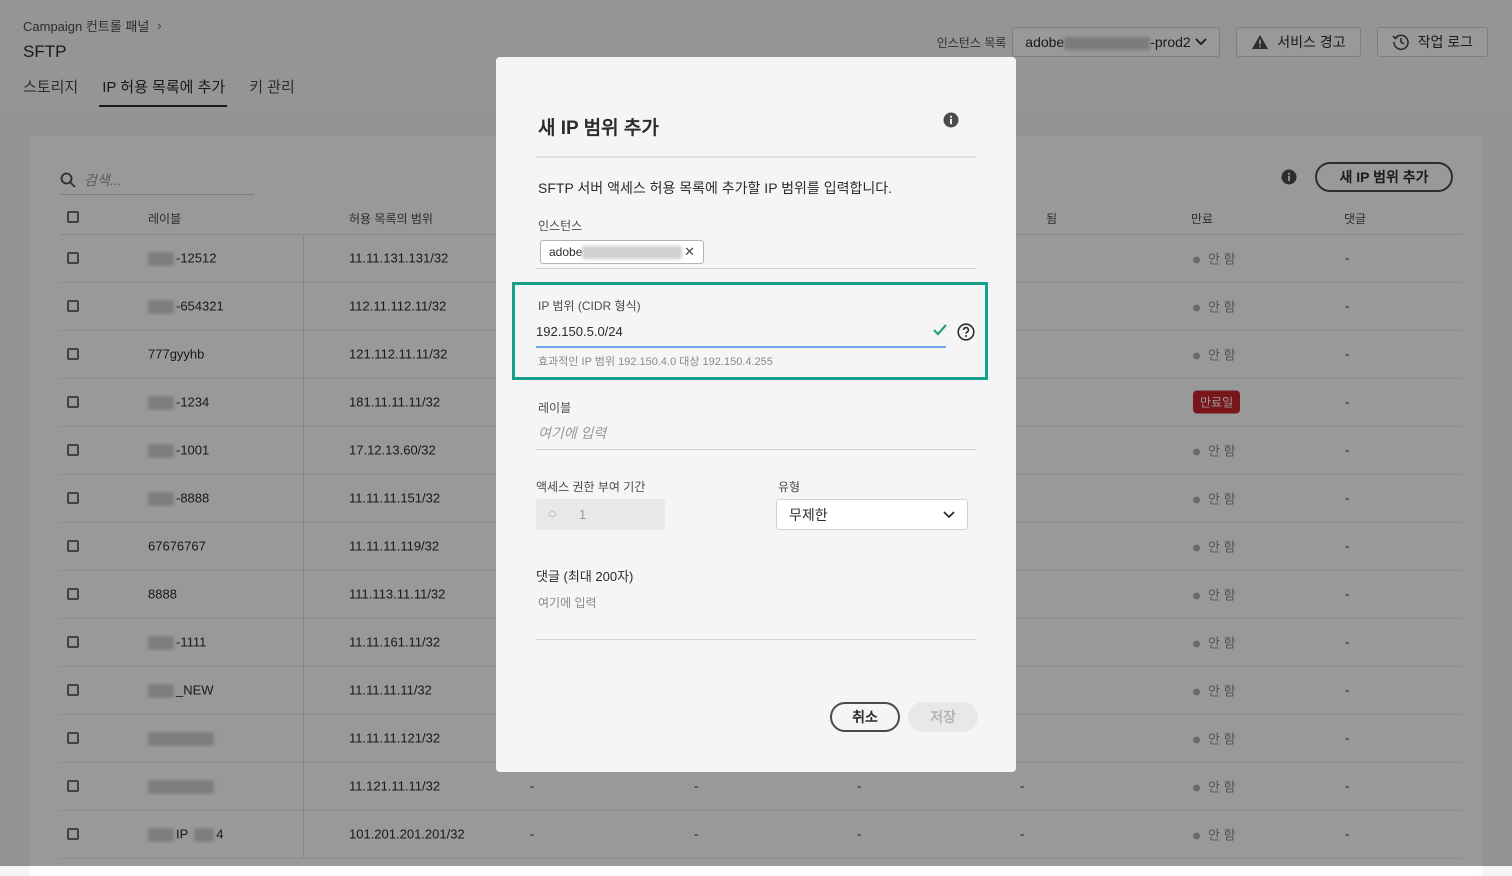  Describe the element at coordinates (951, 122) in the screenshot. I see `dialog-info-icon` at that location.